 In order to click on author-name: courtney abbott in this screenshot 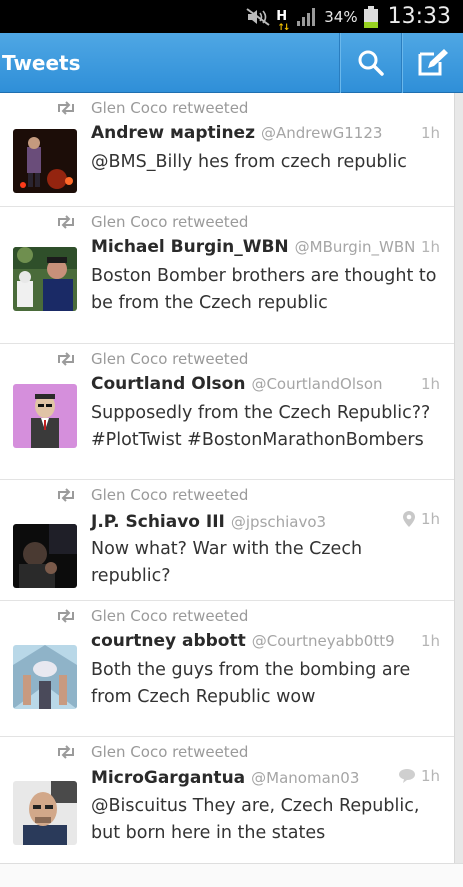, I will do `click(168, 641)`.